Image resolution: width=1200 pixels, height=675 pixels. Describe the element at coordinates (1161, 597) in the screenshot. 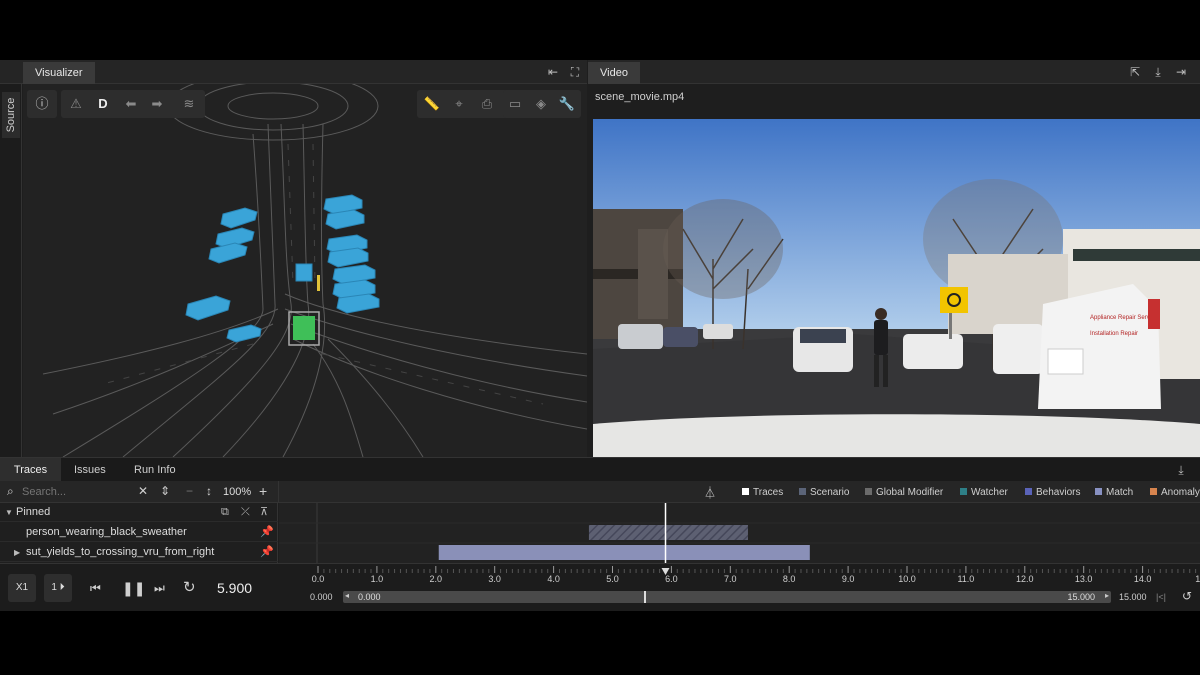

I see `fit-range-icon: |<|` at that location.